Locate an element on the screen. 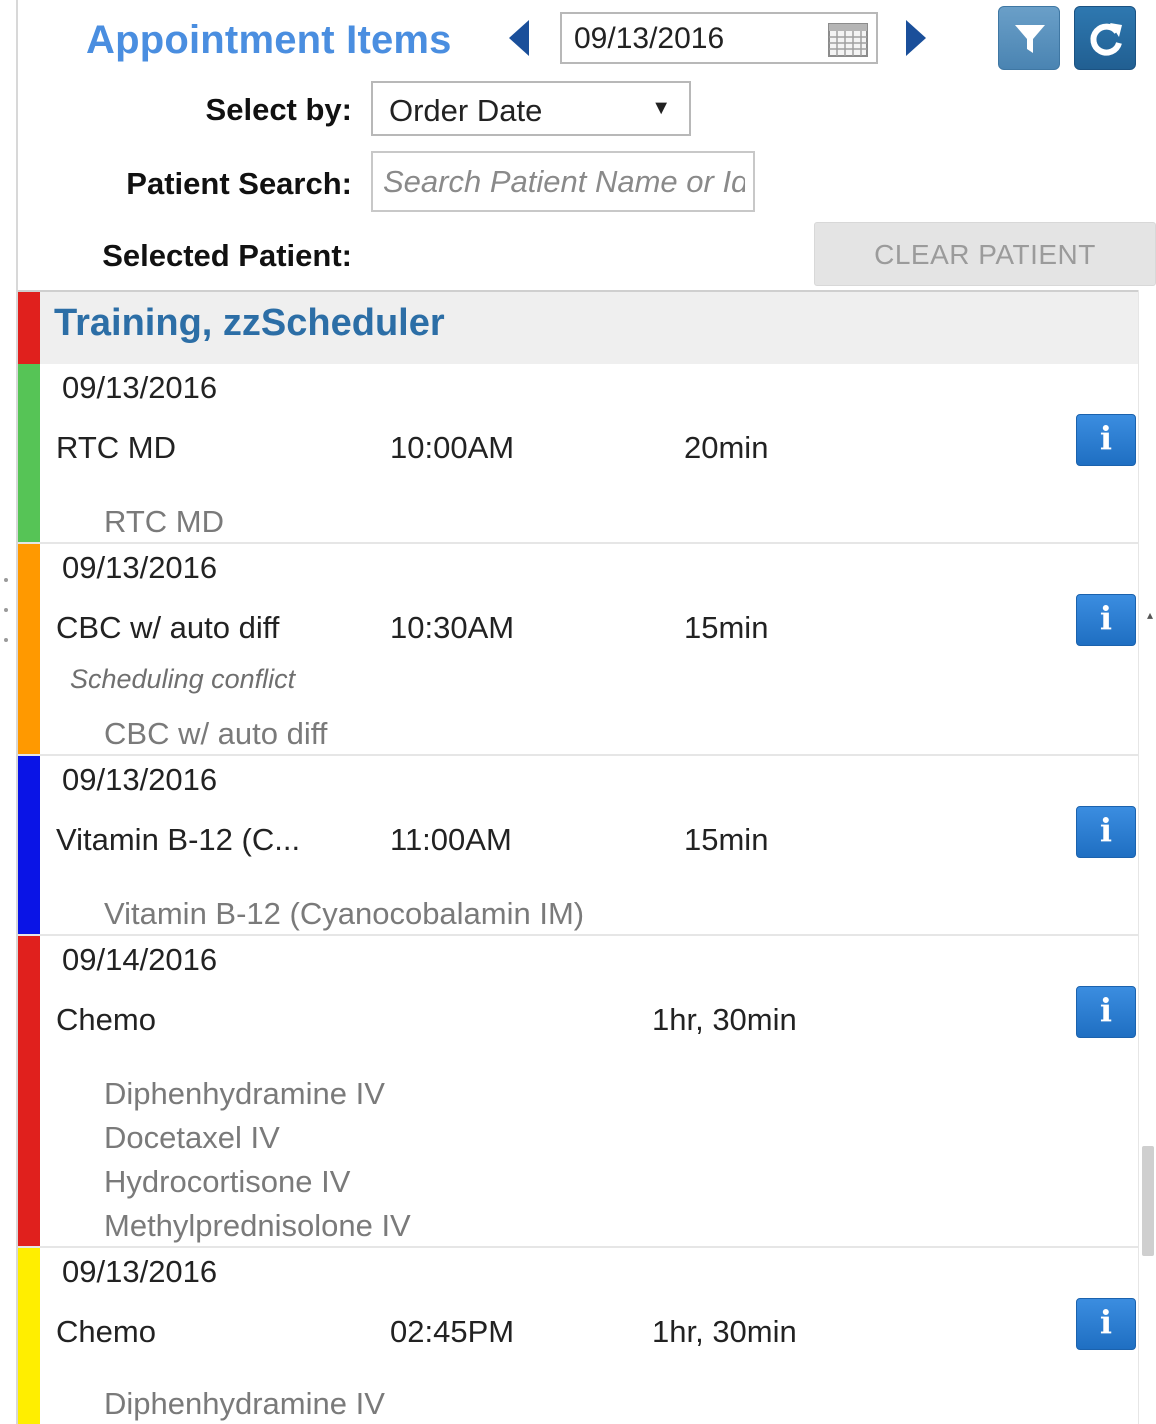 Image resolution: width=1156 pixels, height=1424 pixels. scrollbar-thumb is located at coordinates (1148, 1201).